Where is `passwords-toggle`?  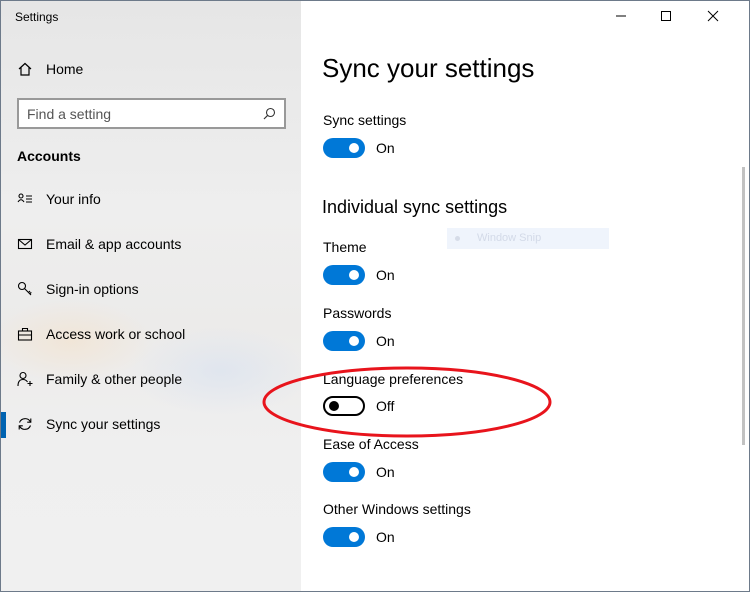 passwords-toggle is located at coordinates (344, 341).